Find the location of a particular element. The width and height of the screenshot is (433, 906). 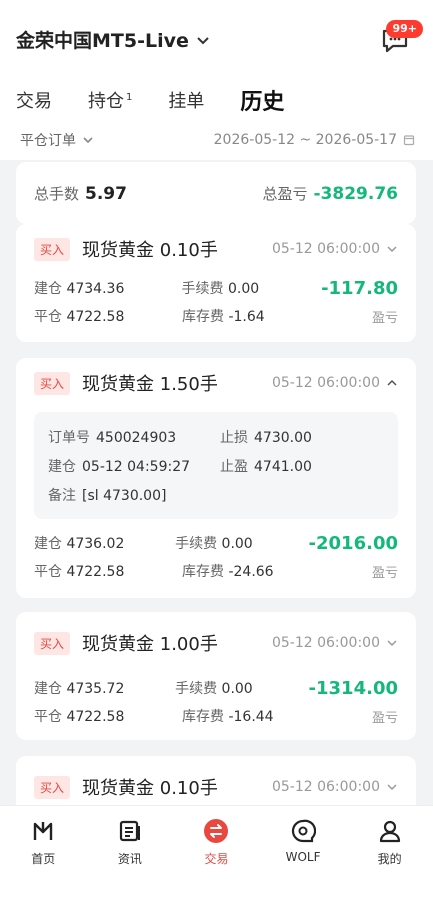

order-pl: -1314.00 is located at coordinates (353, 688).